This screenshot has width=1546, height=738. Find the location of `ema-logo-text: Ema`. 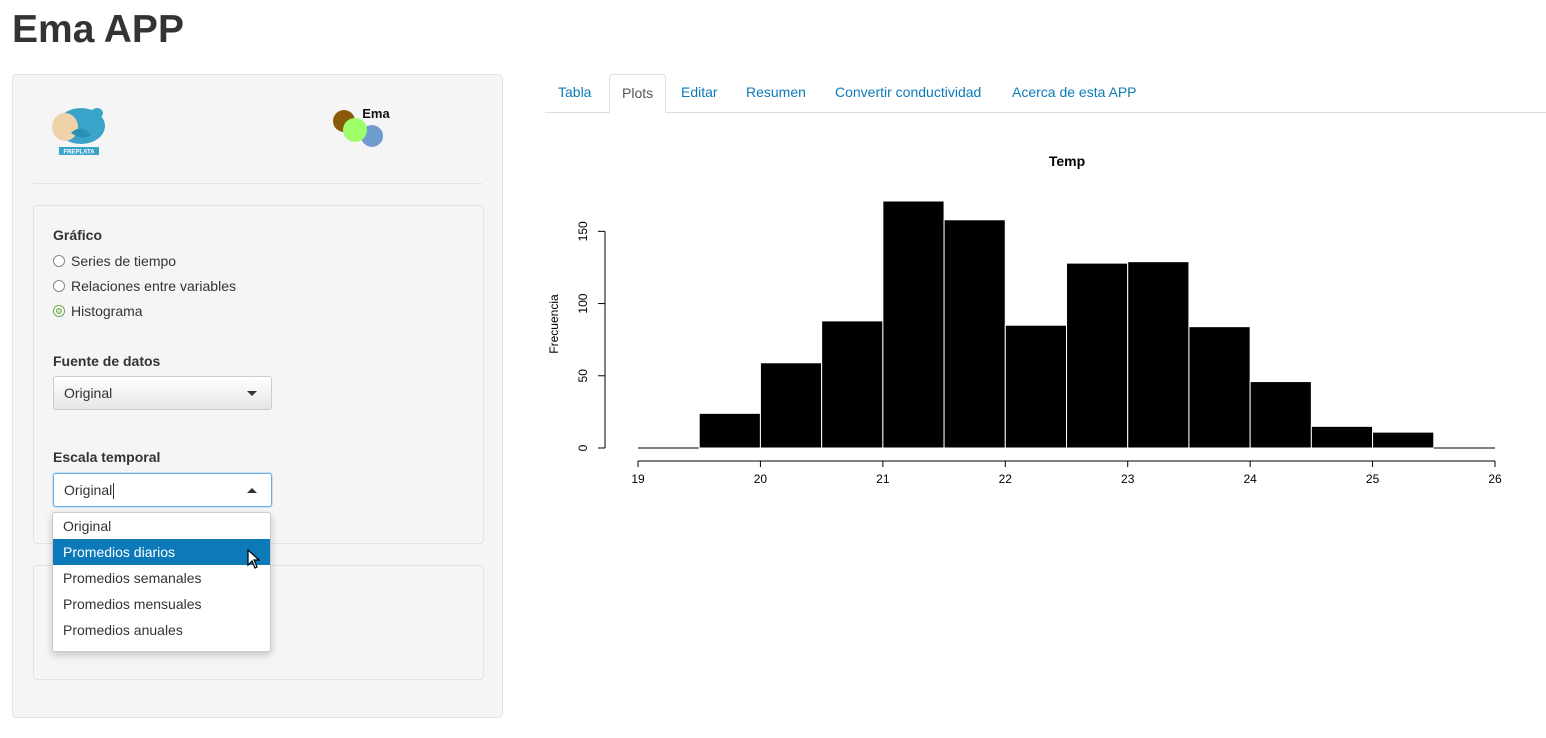

ema-logo-text: Ema is located at coordinates (376, 113).